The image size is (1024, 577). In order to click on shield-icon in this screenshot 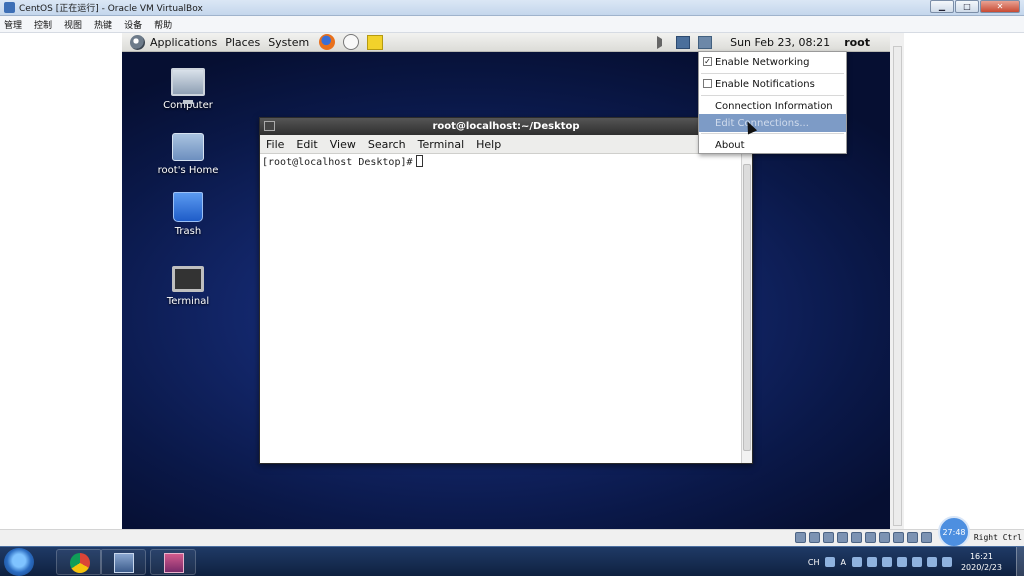, I will do `click(946, 562)`.